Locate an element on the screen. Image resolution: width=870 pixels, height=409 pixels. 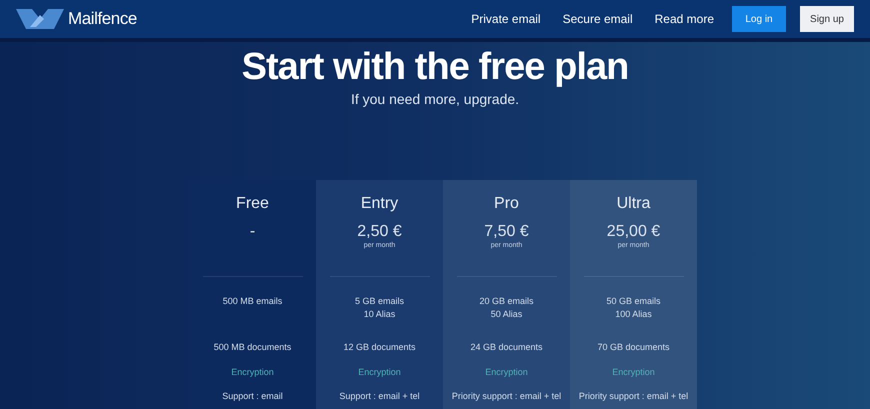
plan-price: 2,50 € is located at coordinates (379, 232).